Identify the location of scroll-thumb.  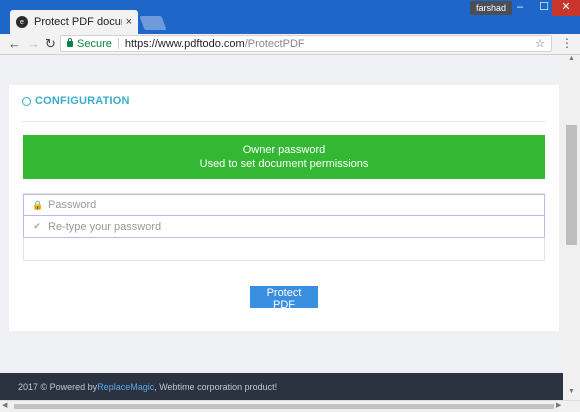
(571, 185).